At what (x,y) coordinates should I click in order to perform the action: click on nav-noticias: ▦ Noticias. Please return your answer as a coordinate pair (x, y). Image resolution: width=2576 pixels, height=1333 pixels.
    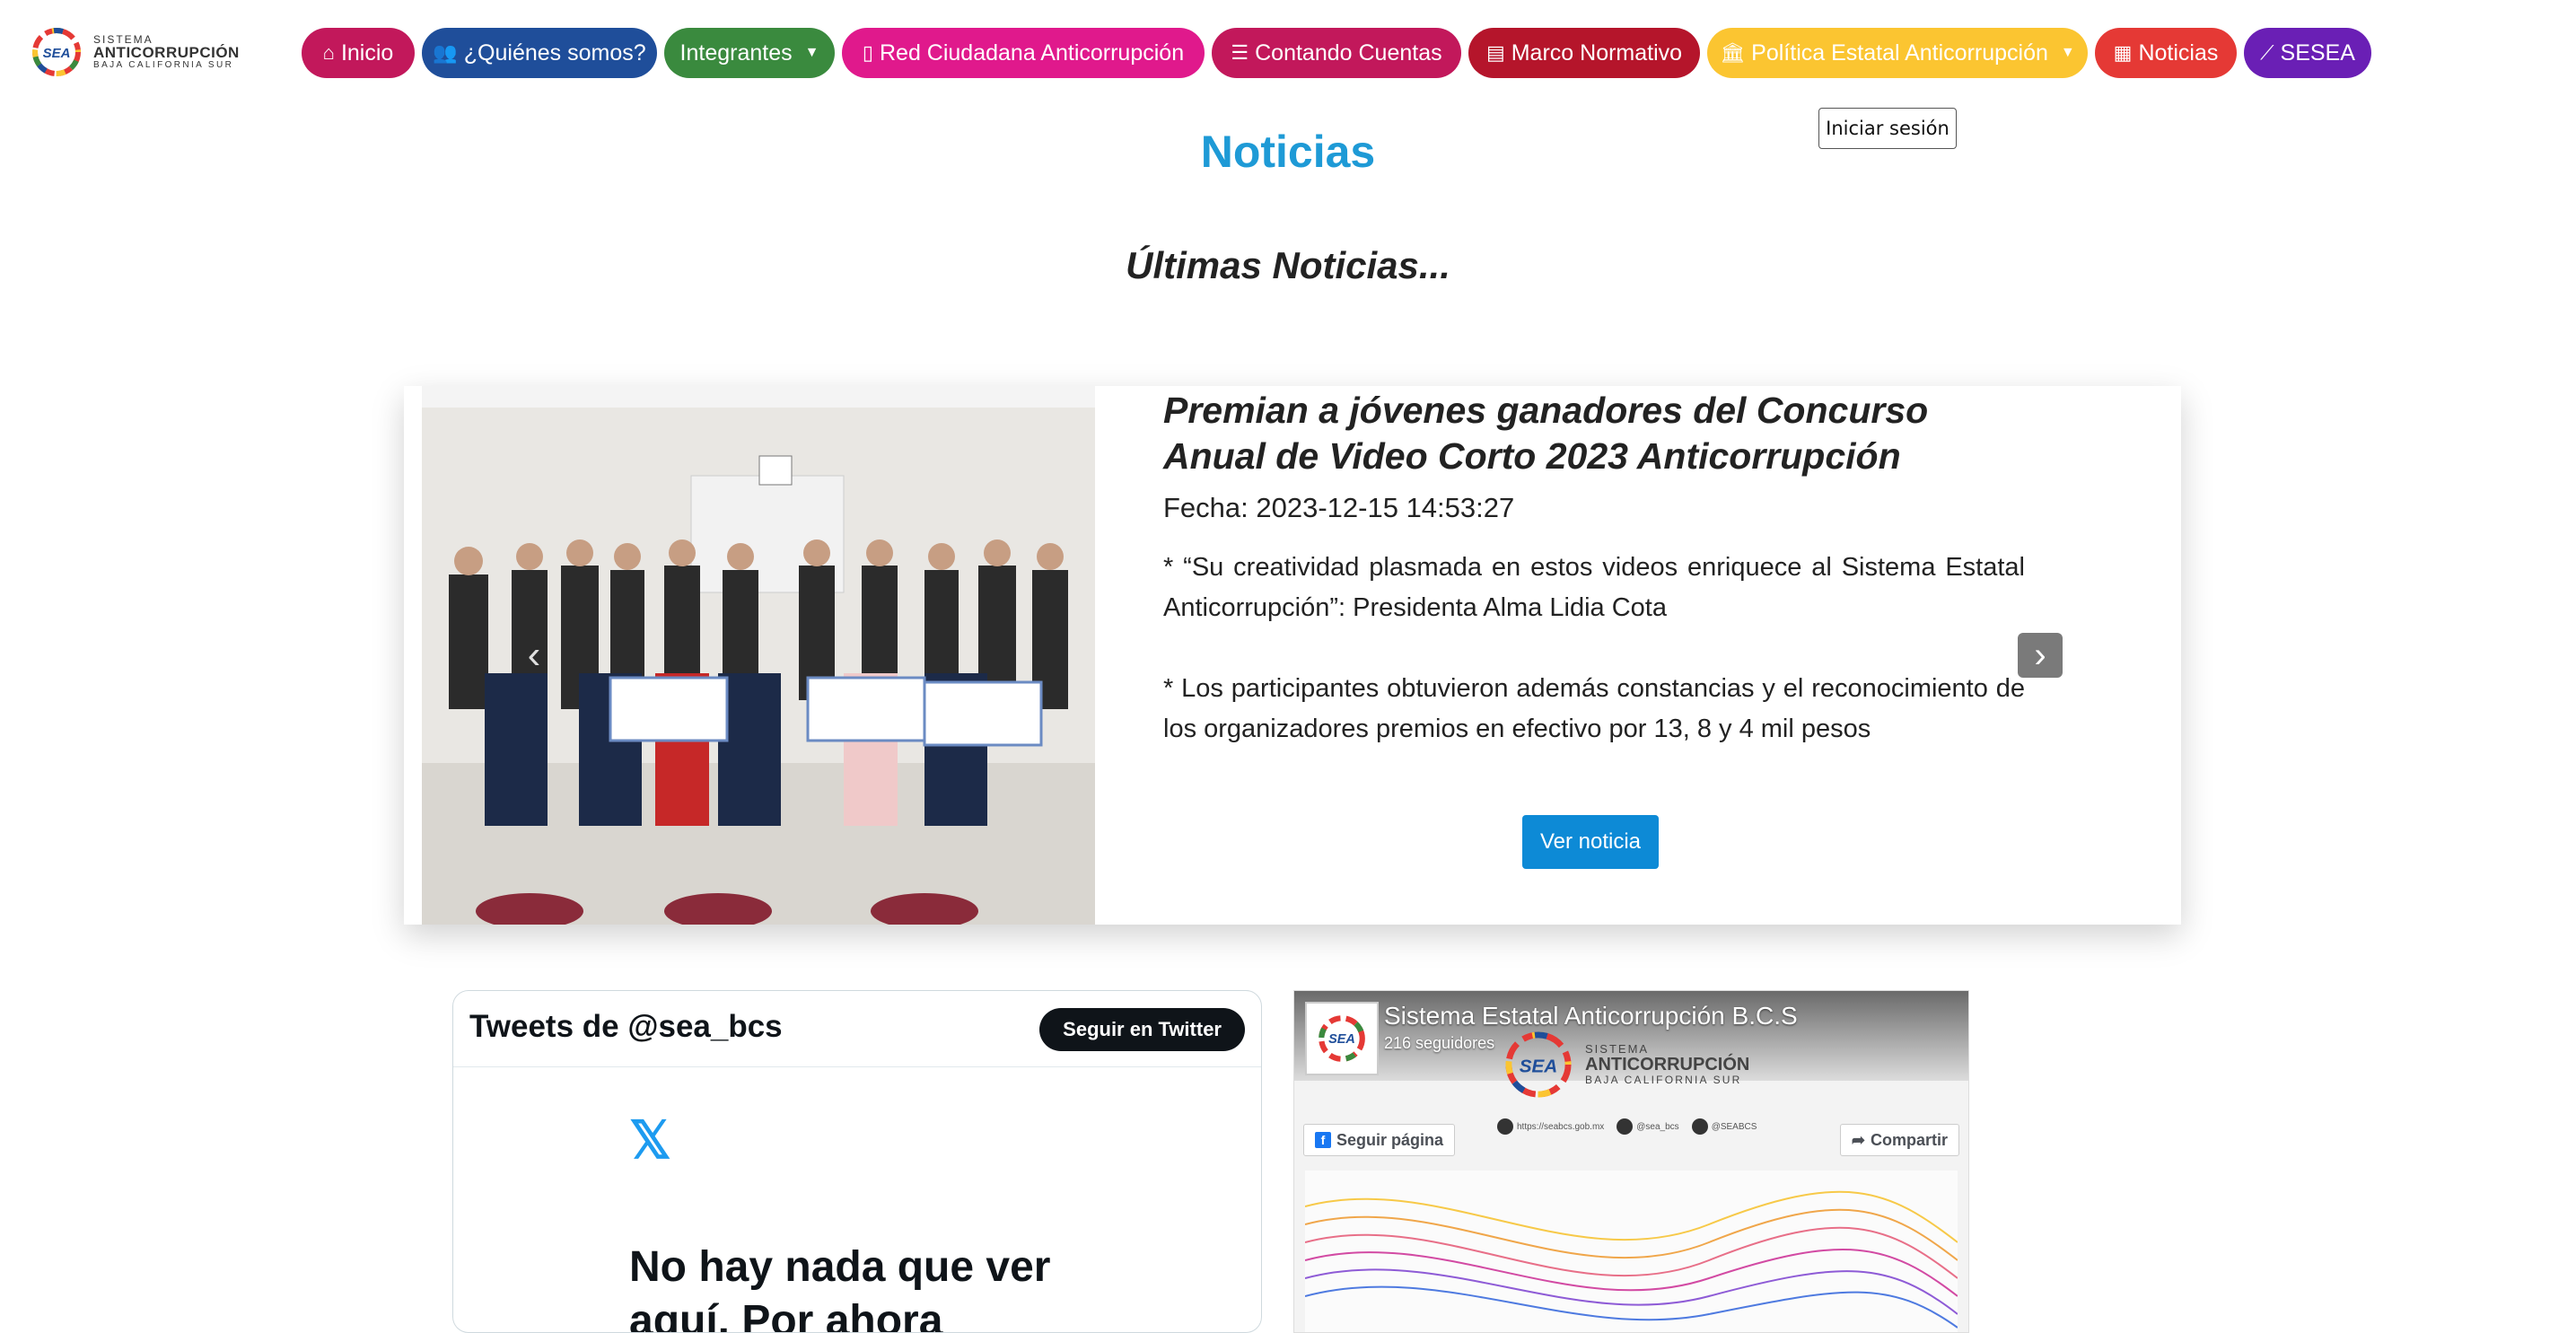
    Looking at the image, I should click on (2166, 53).